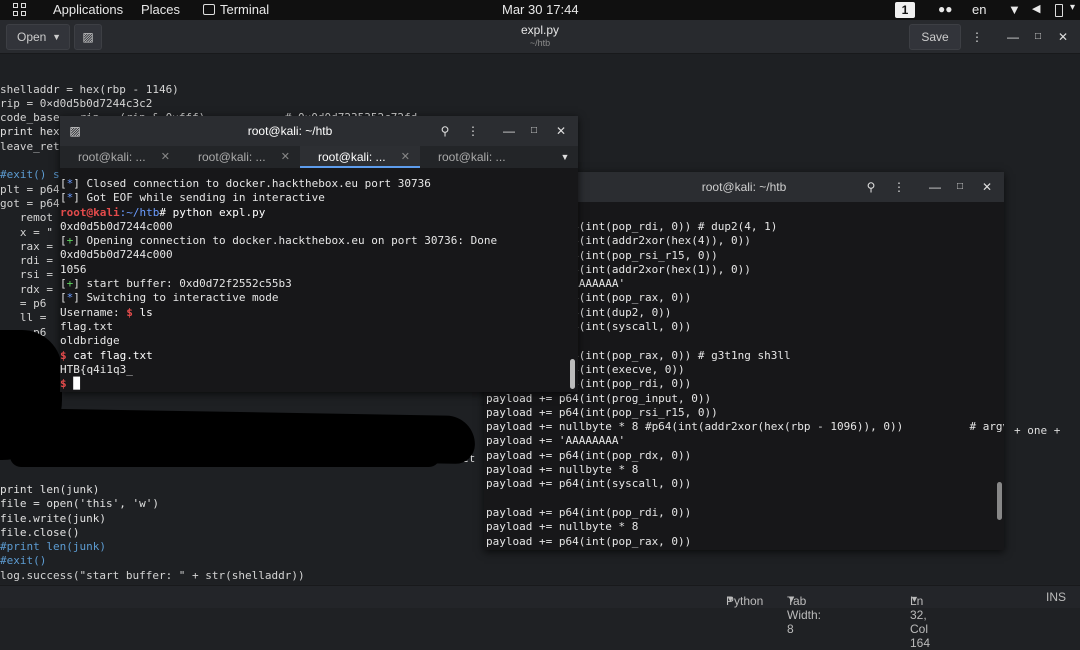 Image resolution: width=1080 pixels, height=650 pixels. Describe the element at coordinates (182, 284) in the screenshot. I see `terminal-text: ] start buffer: 0xd0d72f2552c55b3` at that location.